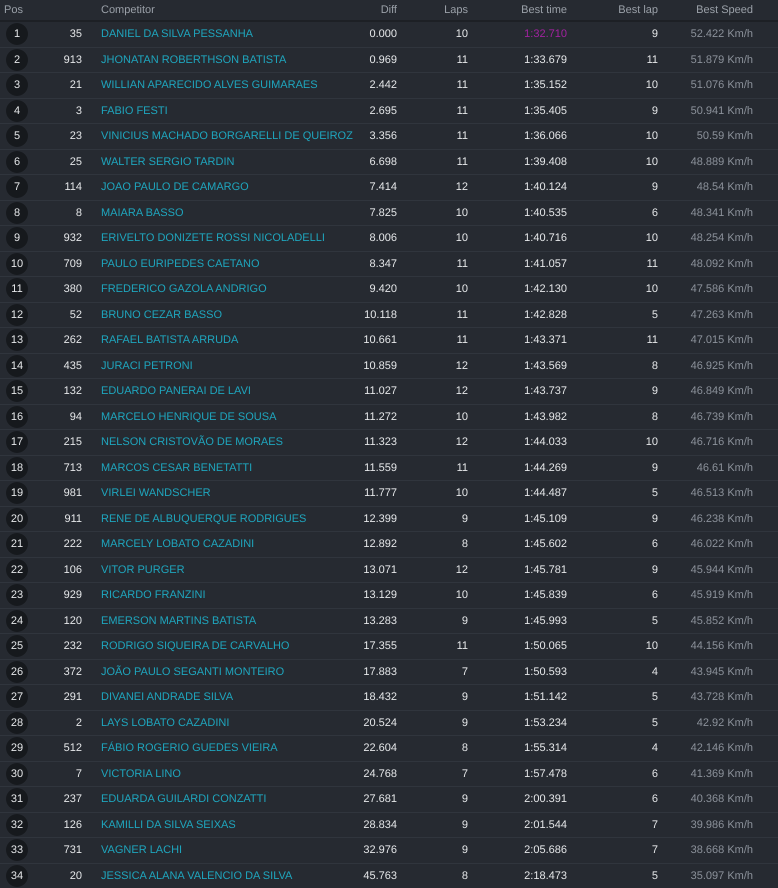 The width and height of the screenshot is (778, 888). What do you see at coordinates (72, 799) in the screenshot?
I see `table-cell-text: 237` at bounding box center [72, 799].